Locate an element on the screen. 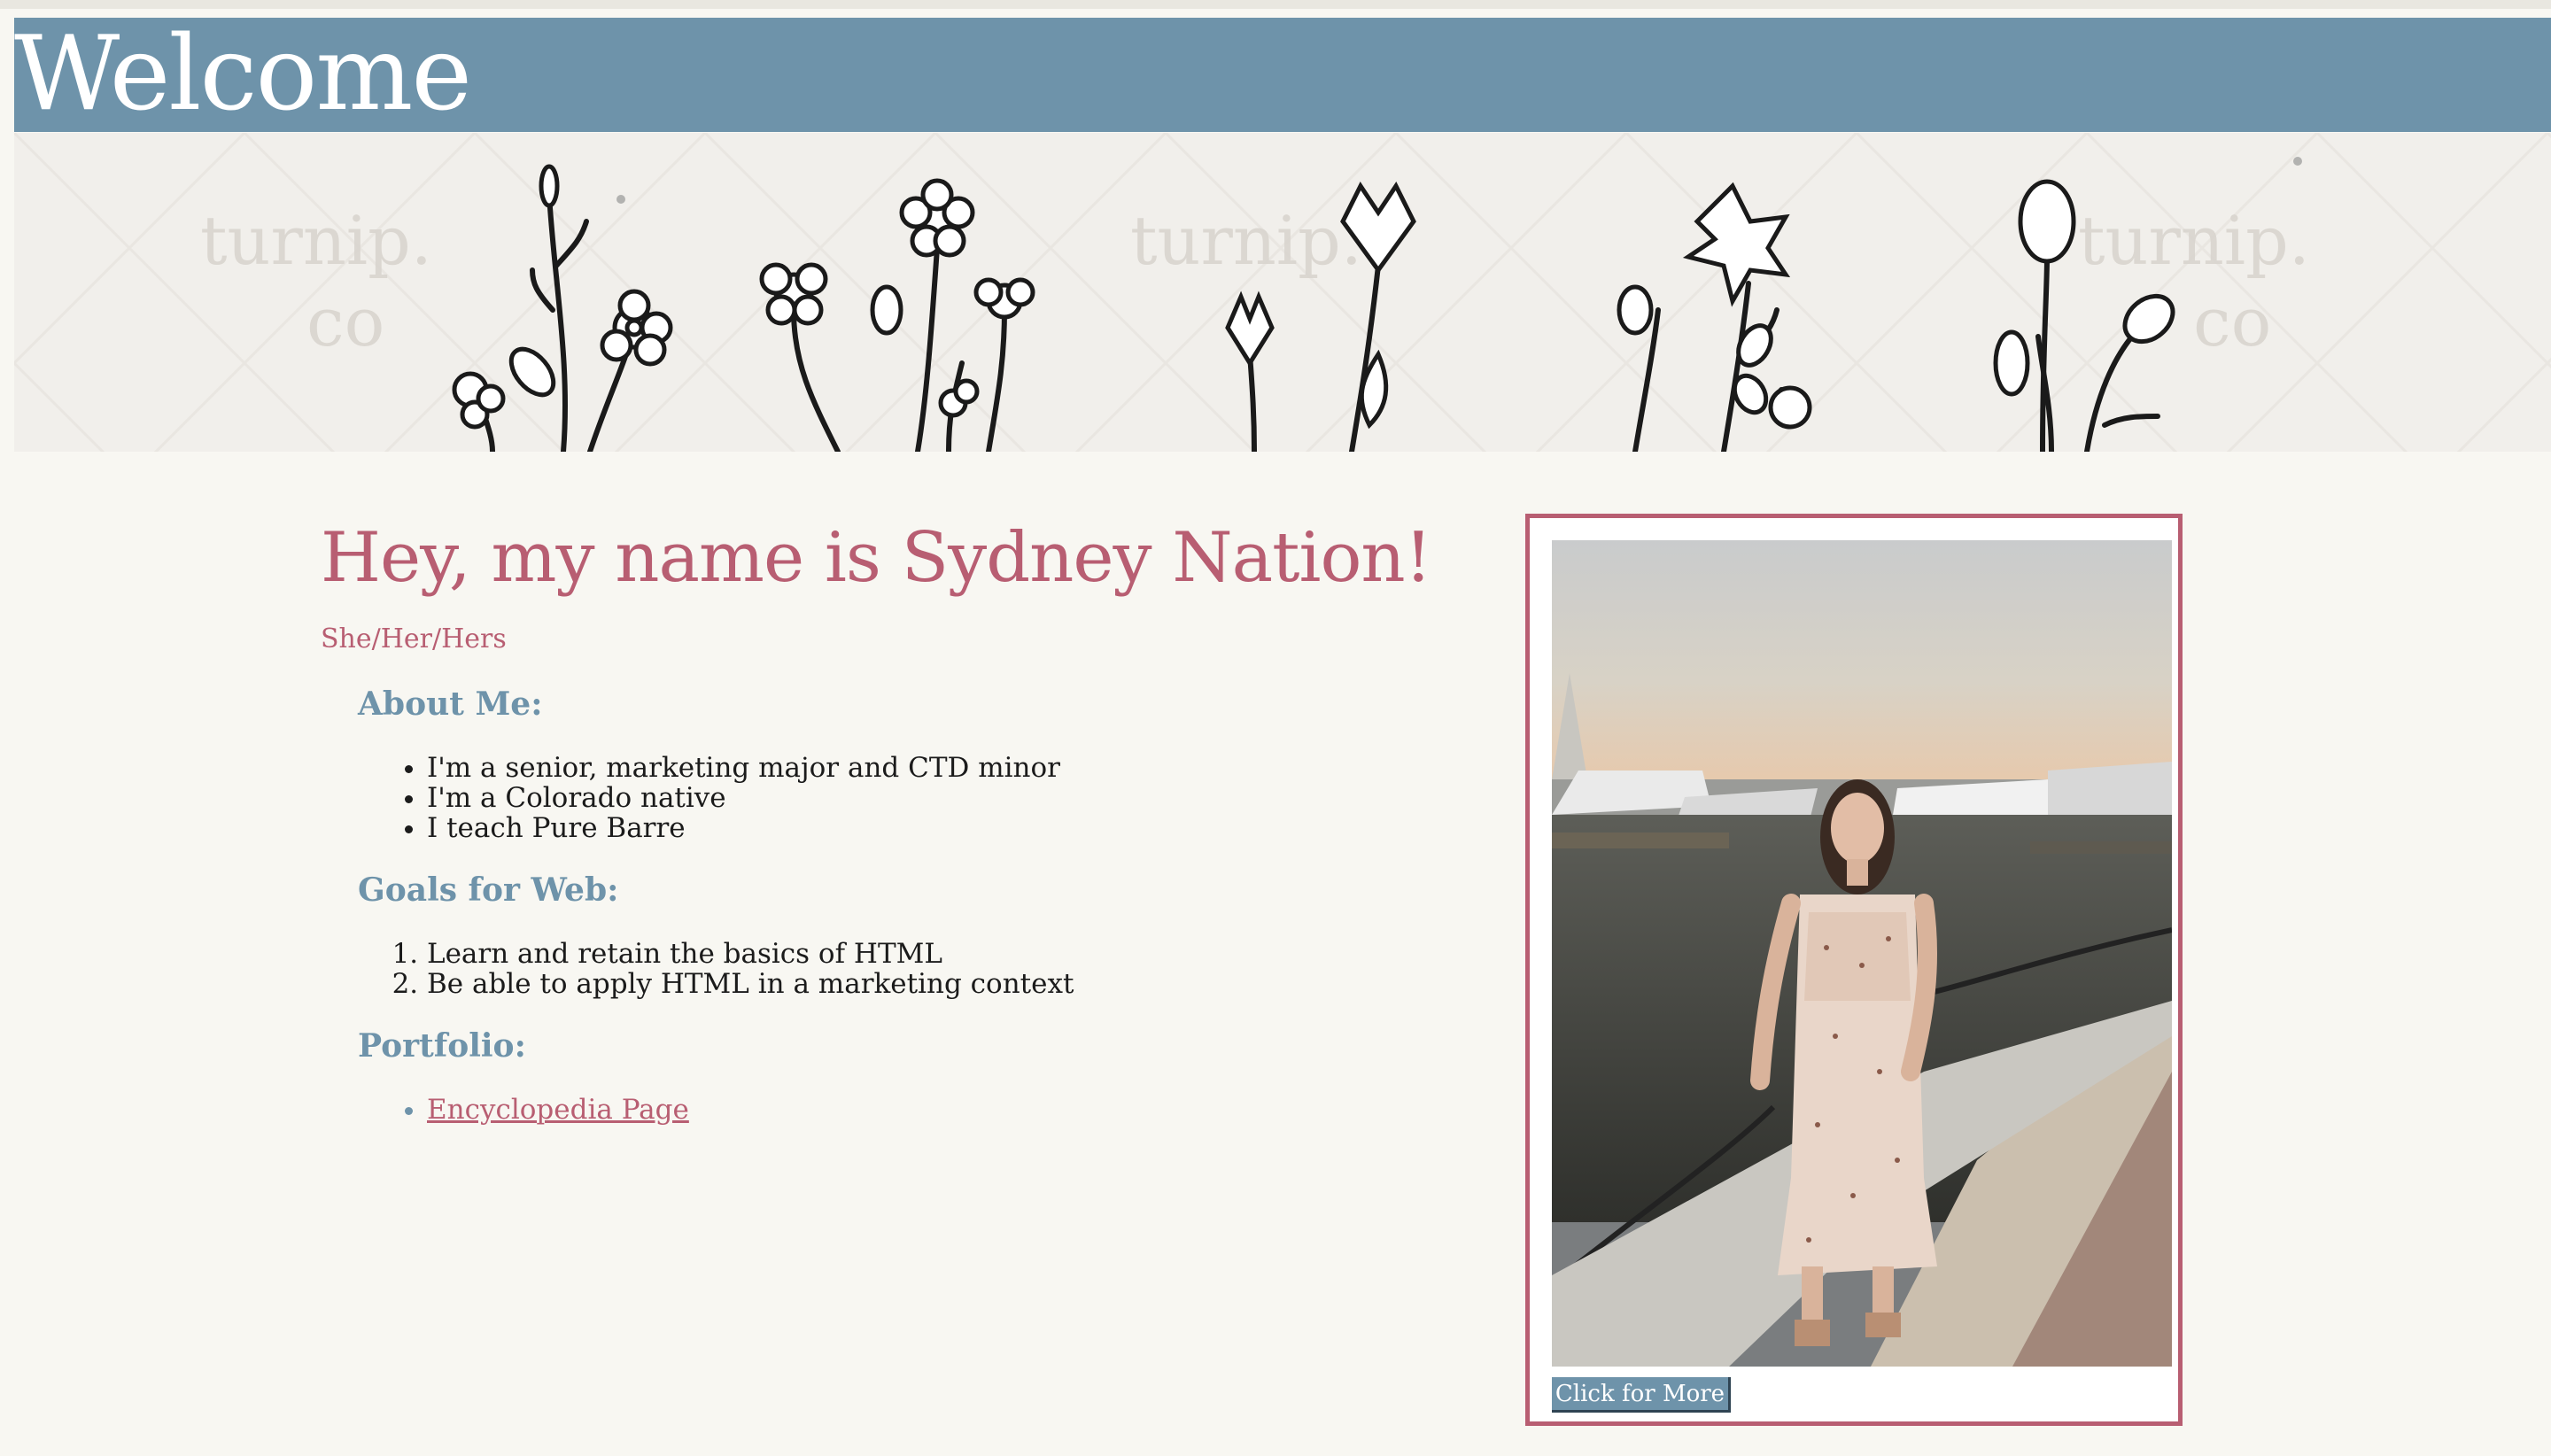 The image size is (2551, 1456). goals-heading: Goals for Web: is located at coordinates (488, 890).